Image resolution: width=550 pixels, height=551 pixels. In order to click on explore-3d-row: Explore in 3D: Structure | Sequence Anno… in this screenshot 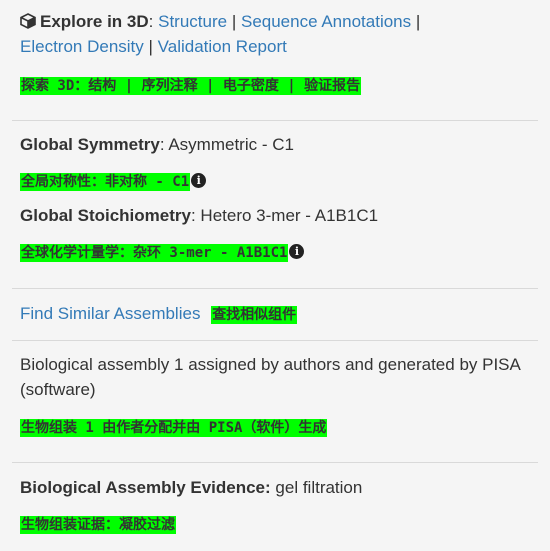, I will do `click(220, 22)`.